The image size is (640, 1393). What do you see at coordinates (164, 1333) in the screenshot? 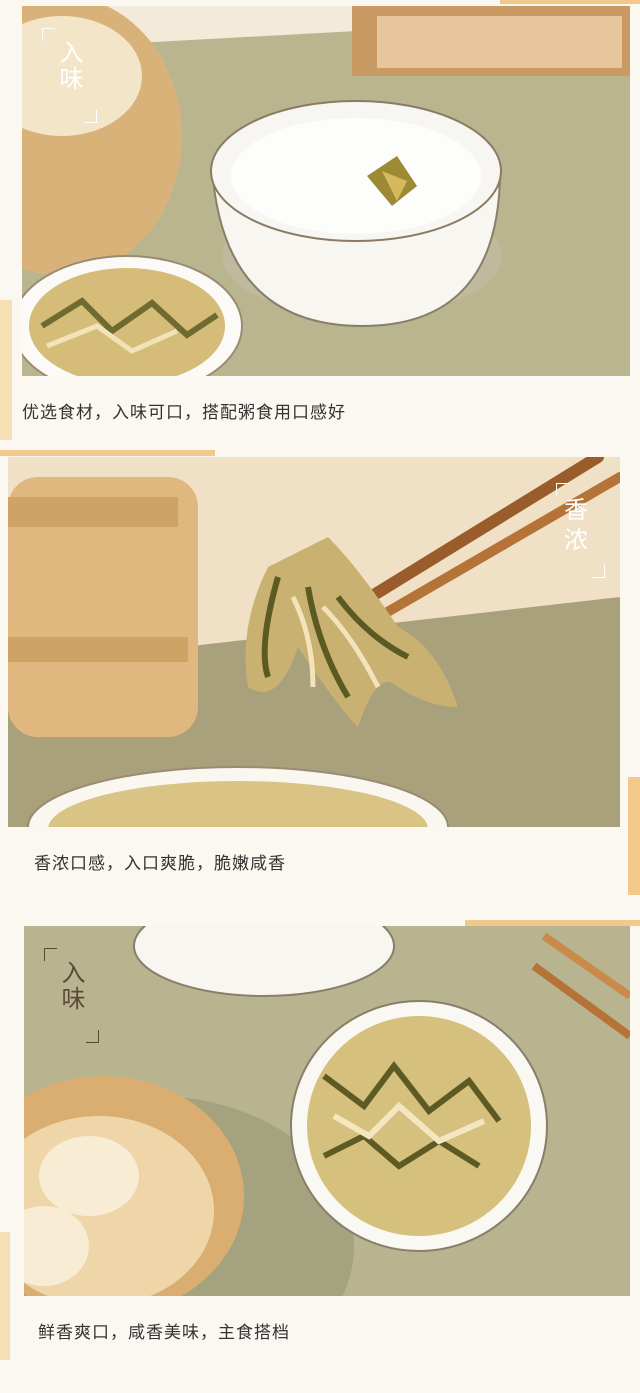
I see `caption: 鲜香爽口，咸香美味，主食搭档` at bounding box center [164, 1333].